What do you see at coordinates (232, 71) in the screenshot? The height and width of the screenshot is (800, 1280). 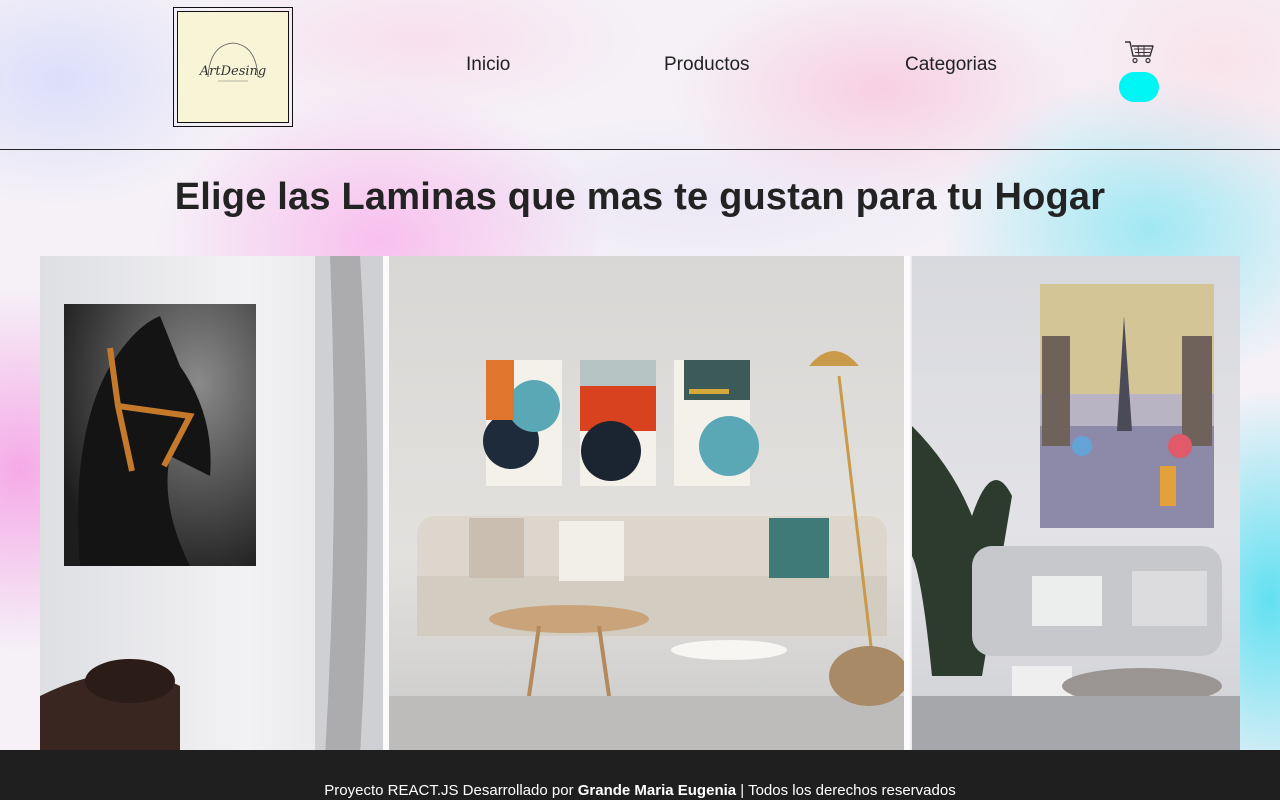 I see `svg-text: ArtDesing` at bounding box center [232, 71].